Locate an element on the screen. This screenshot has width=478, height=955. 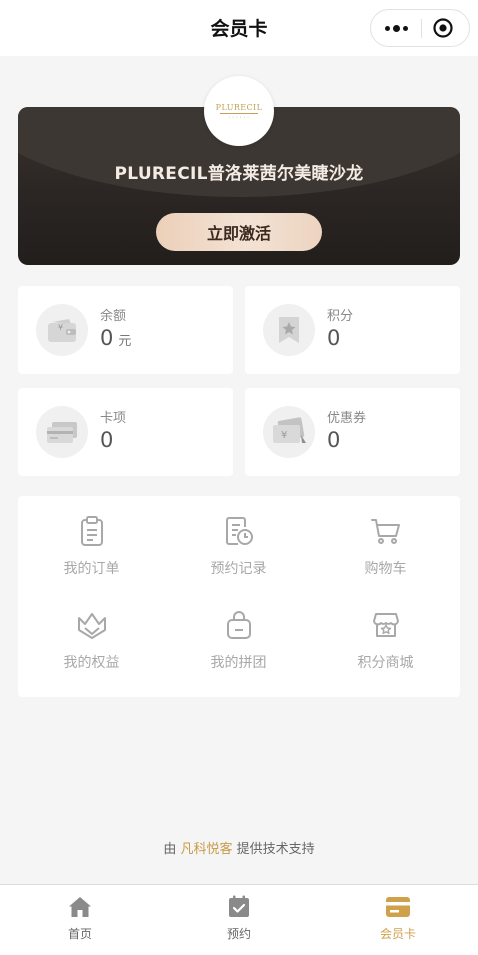
menu-item-label: 我的订单 is located at coordinates (91, 569).